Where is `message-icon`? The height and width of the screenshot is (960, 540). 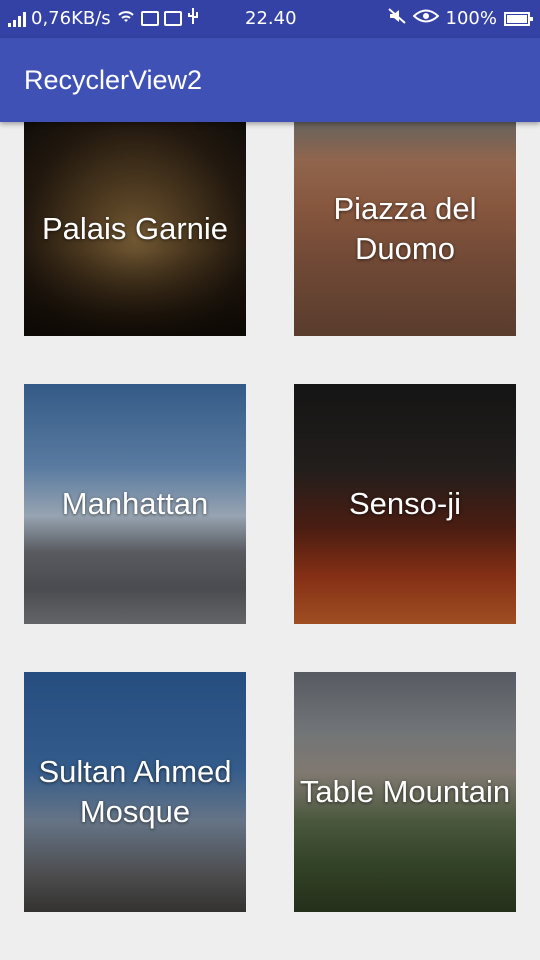
message-icon is located at coordinates (149, 18).